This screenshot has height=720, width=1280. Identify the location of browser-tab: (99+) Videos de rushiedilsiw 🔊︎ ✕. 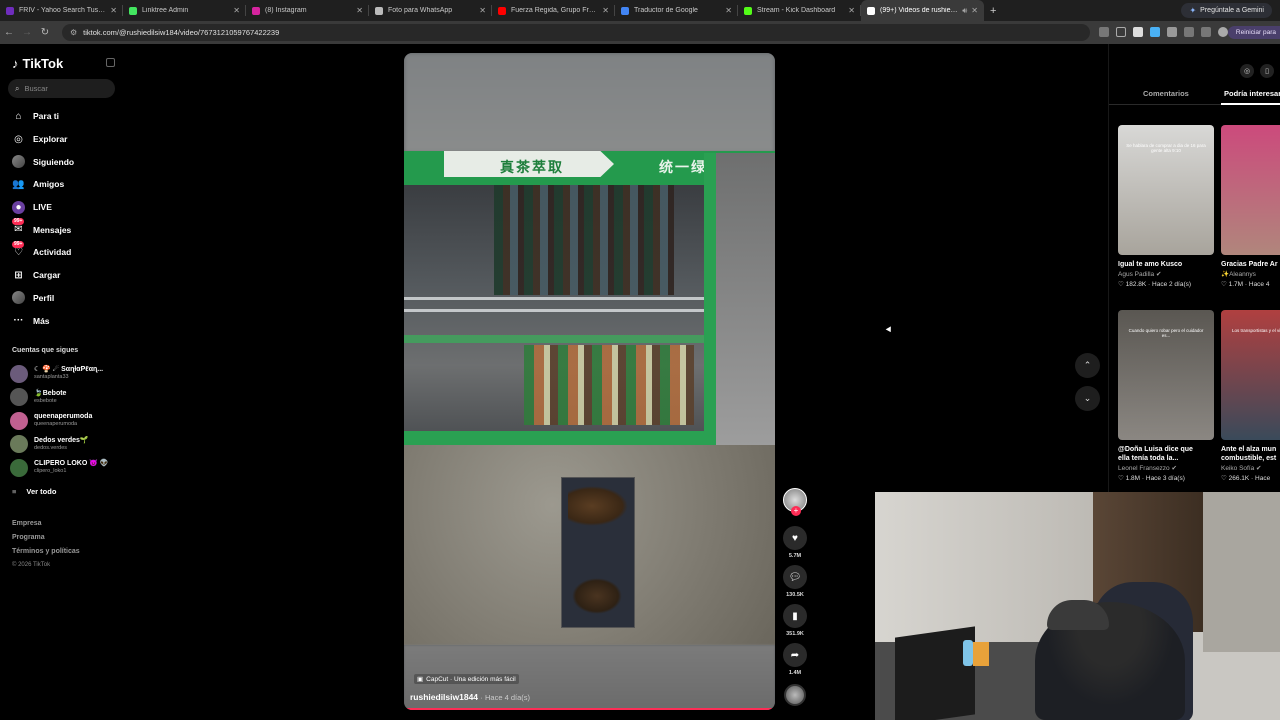
(922, 10).